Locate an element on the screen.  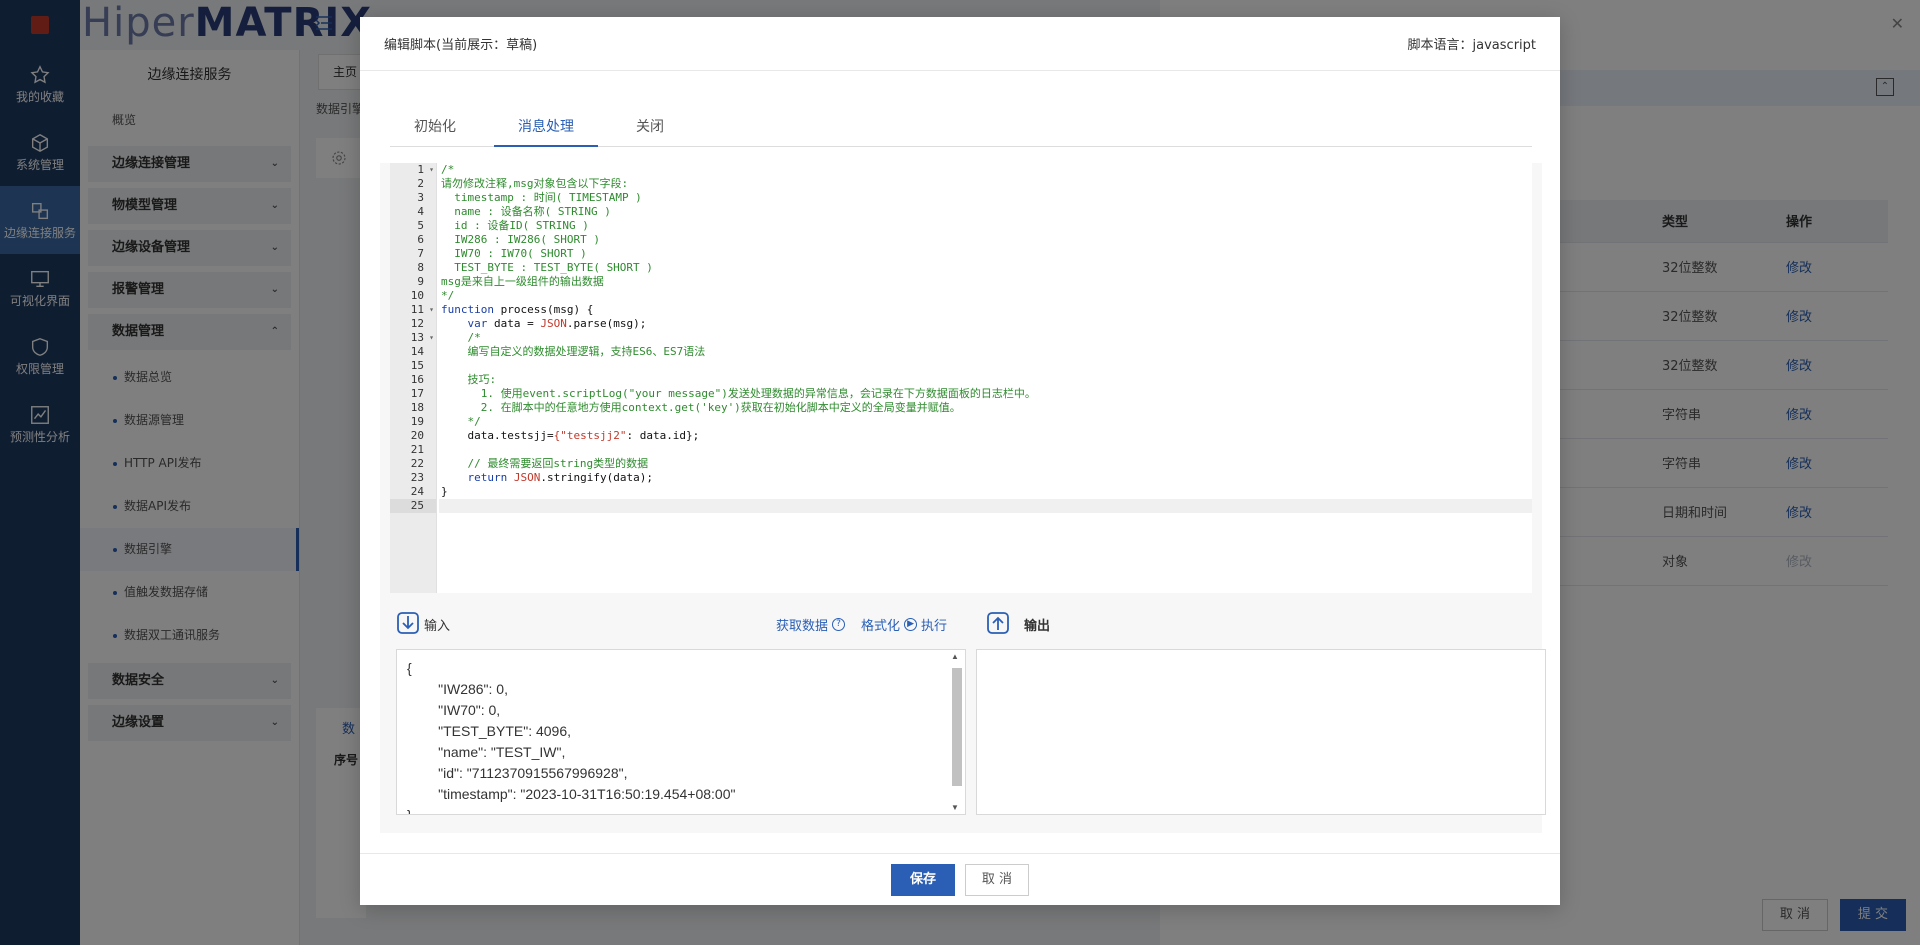
line-number: 16 is located at coordinates (417, 379).